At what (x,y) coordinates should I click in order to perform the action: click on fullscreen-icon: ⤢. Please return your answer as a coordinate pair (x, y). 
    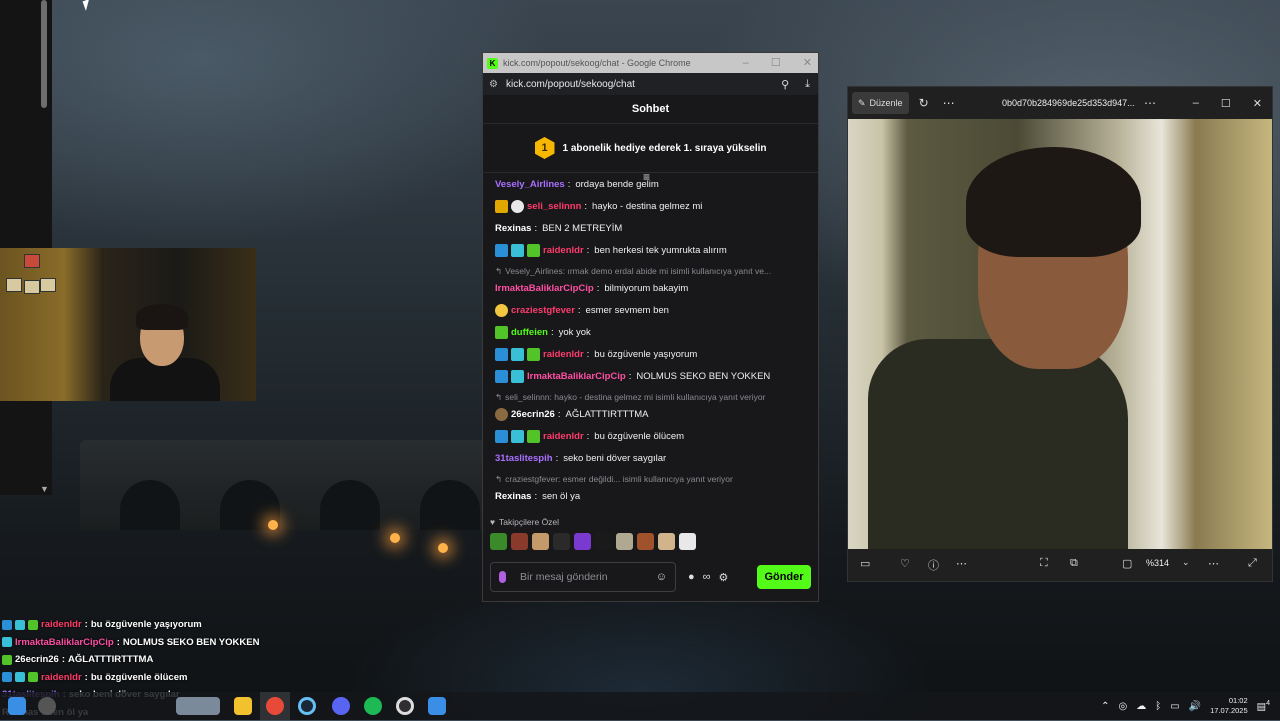
    Looking at the image, I should click on (1252, 563).